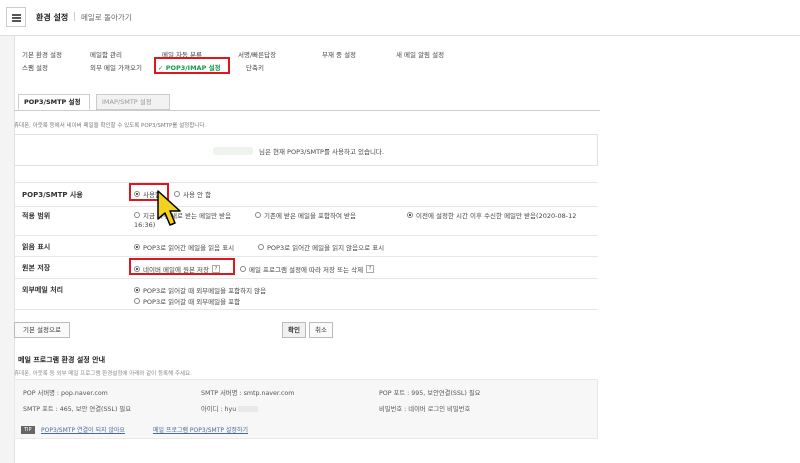 This screenshot has height=463, width=800. I want to click on confirm-button: 확인, so click(294, 330).